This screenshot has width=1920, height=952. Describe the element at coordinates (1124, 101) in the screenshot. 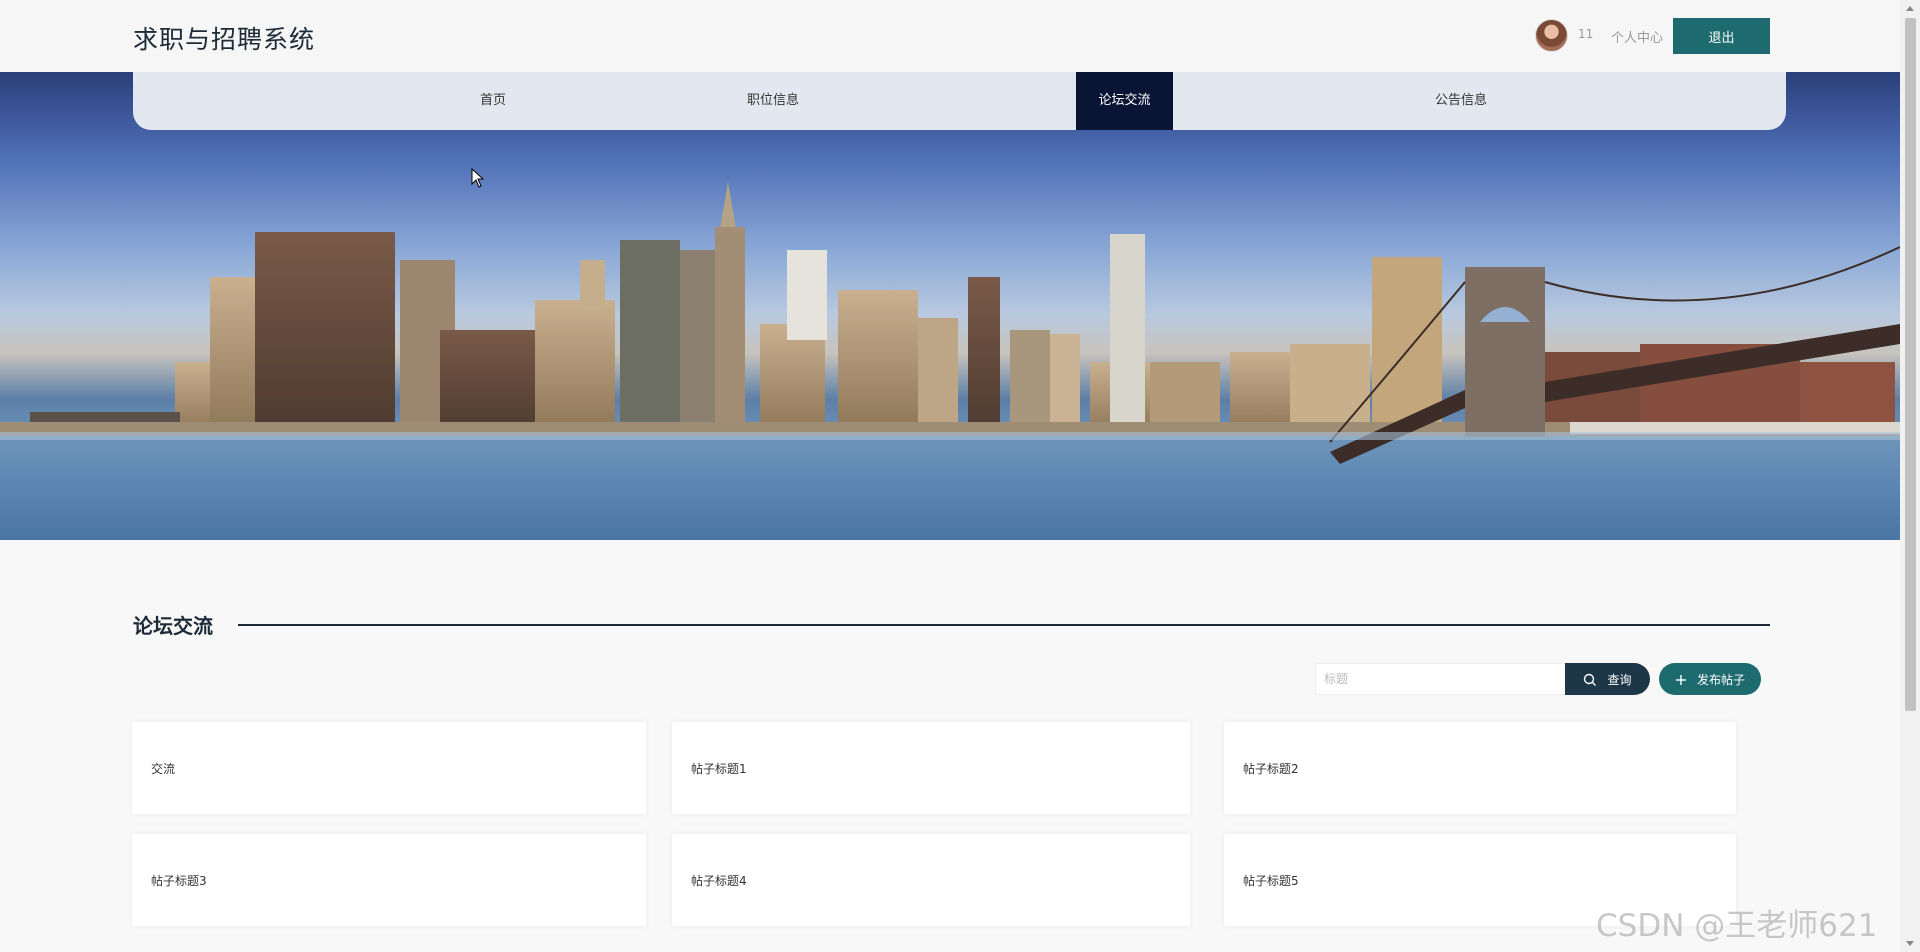

I see `nav-item-forum: 论坛交流` at that location.